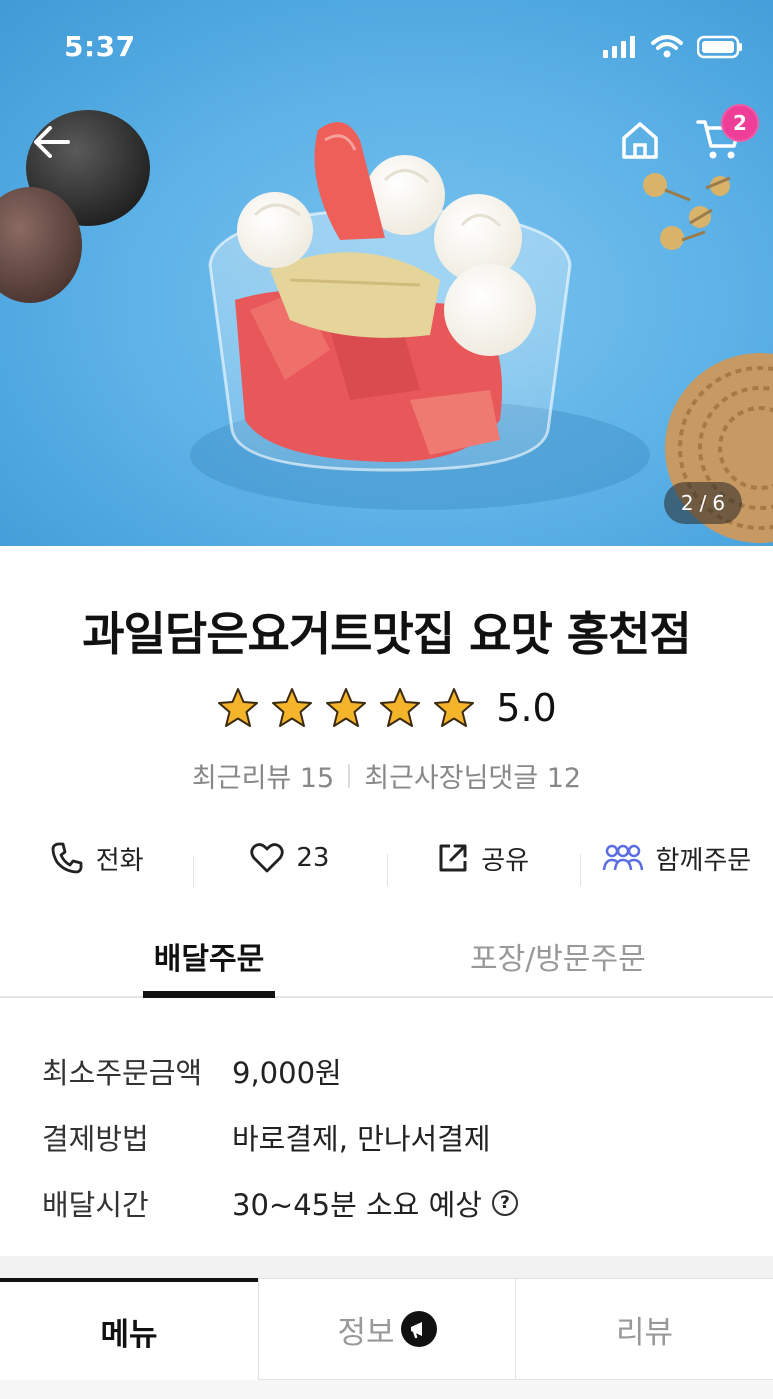 Image resolution: width=773 pixels, height=1399 pixels. I want to click on home-button, so click(640, 140).